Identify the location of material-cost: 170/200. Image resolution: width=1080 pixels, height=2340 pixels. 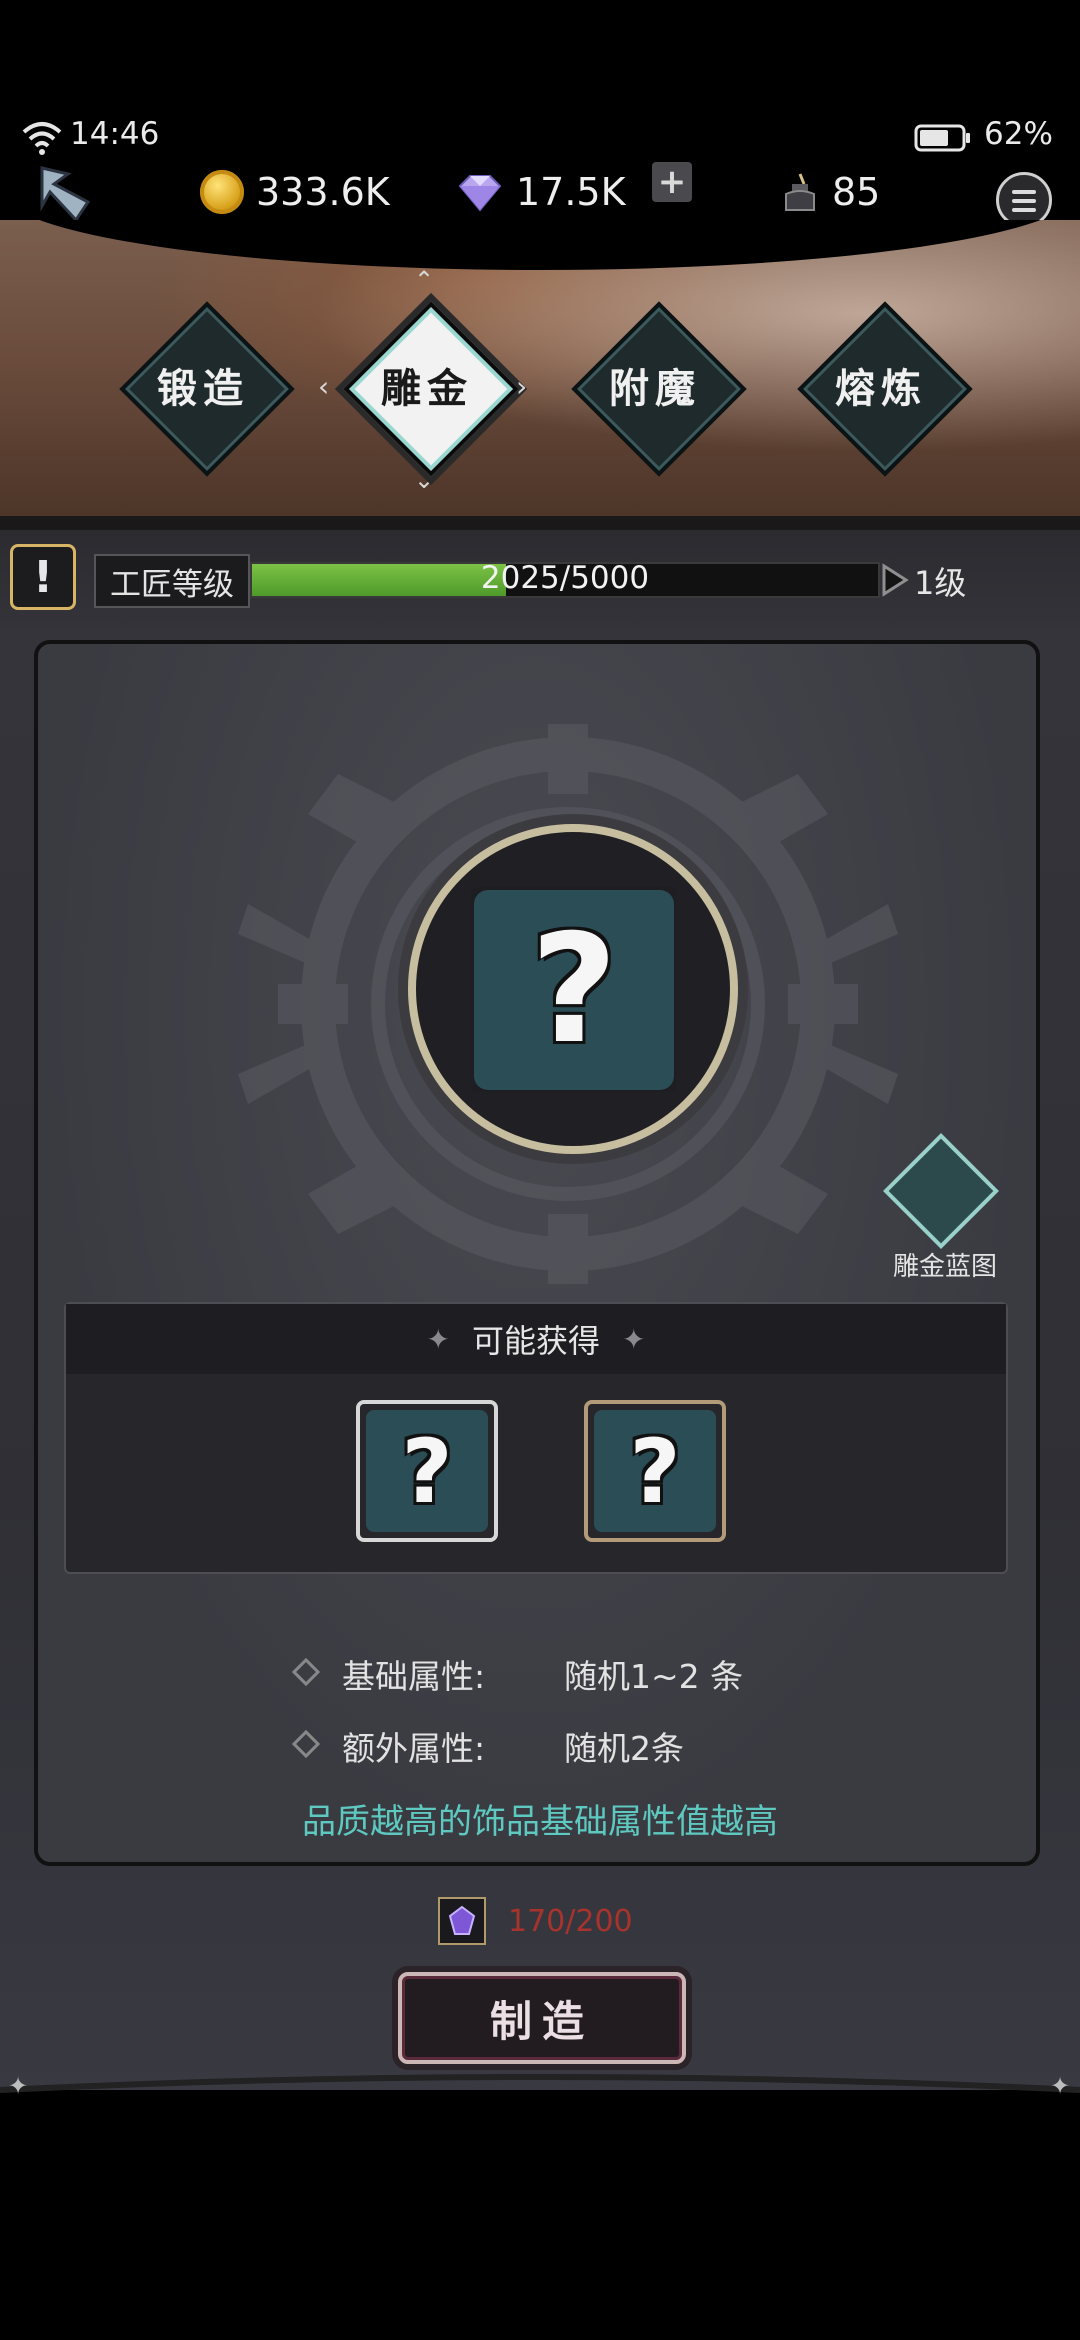
(535, 1921).